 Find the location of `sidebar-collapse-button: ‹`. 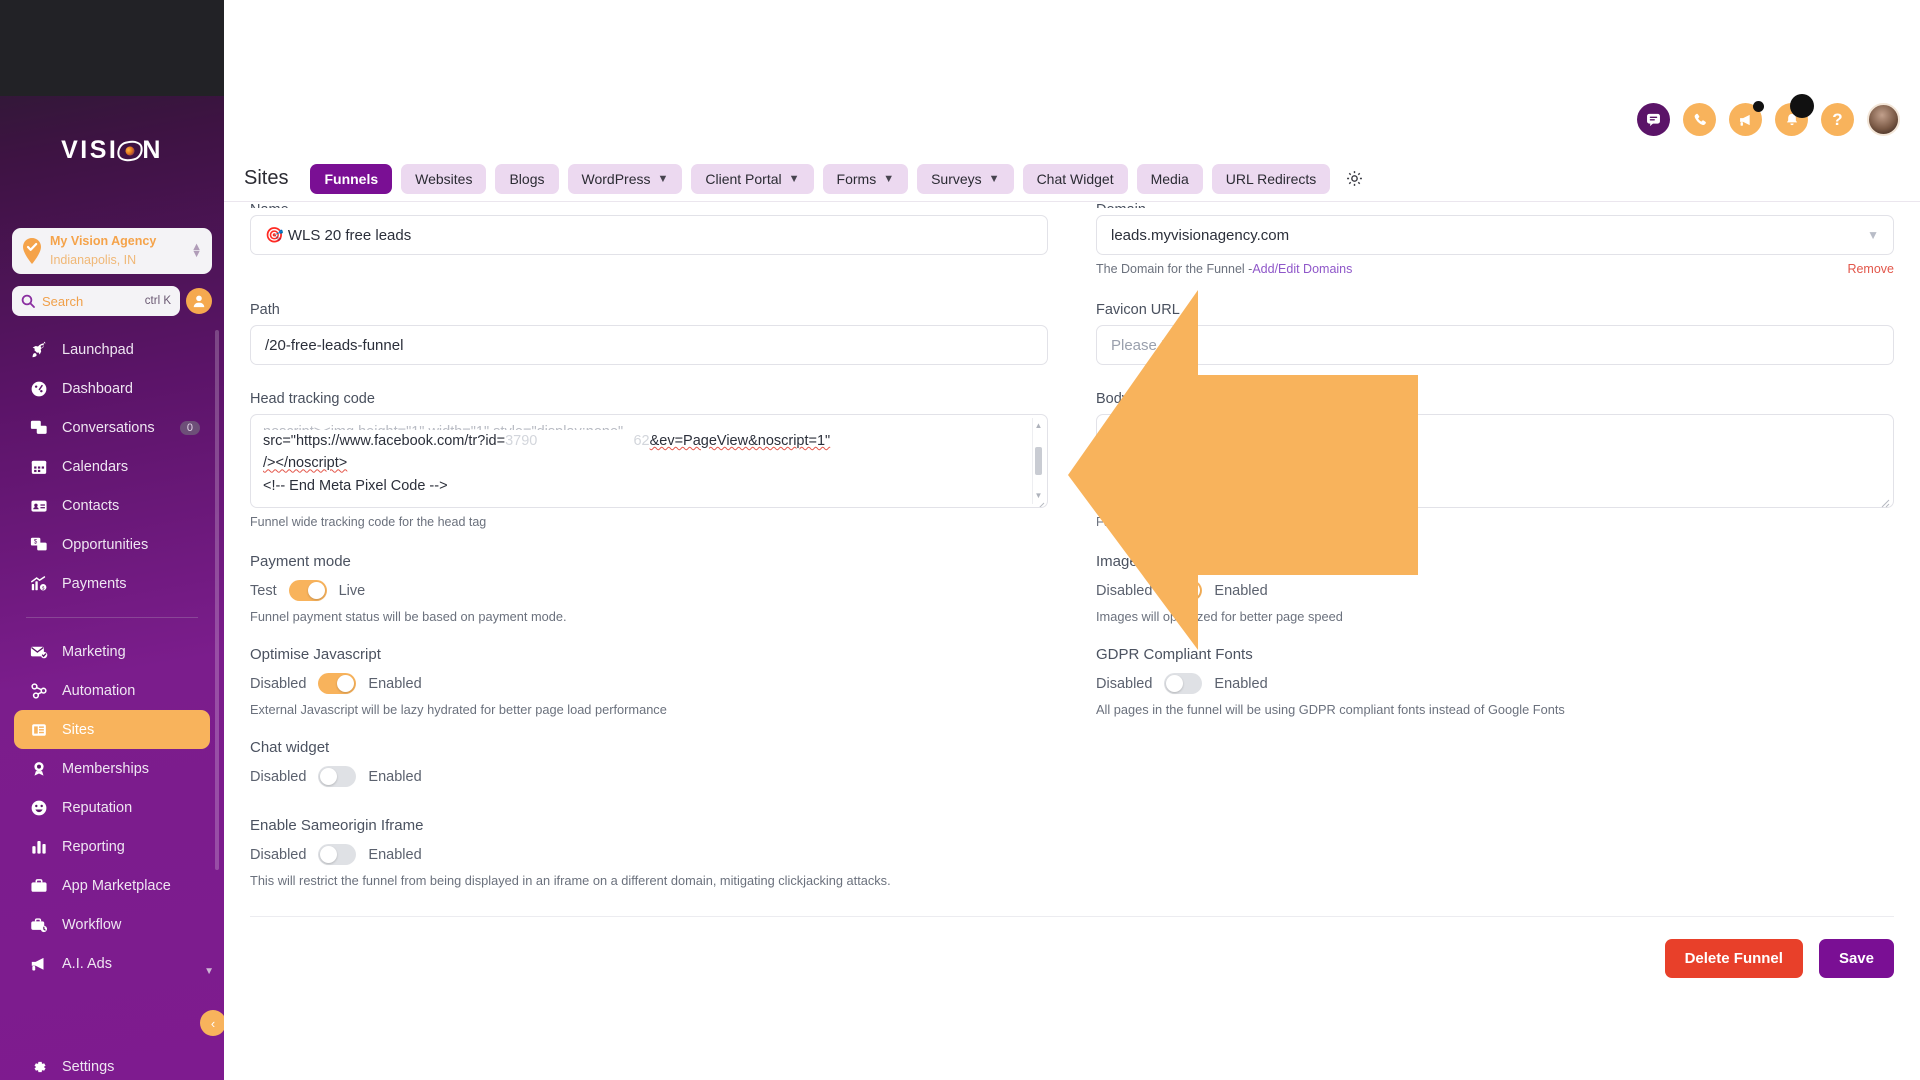

sidebar-collapse-button: ‹ is located at coordinates (212, 1023).